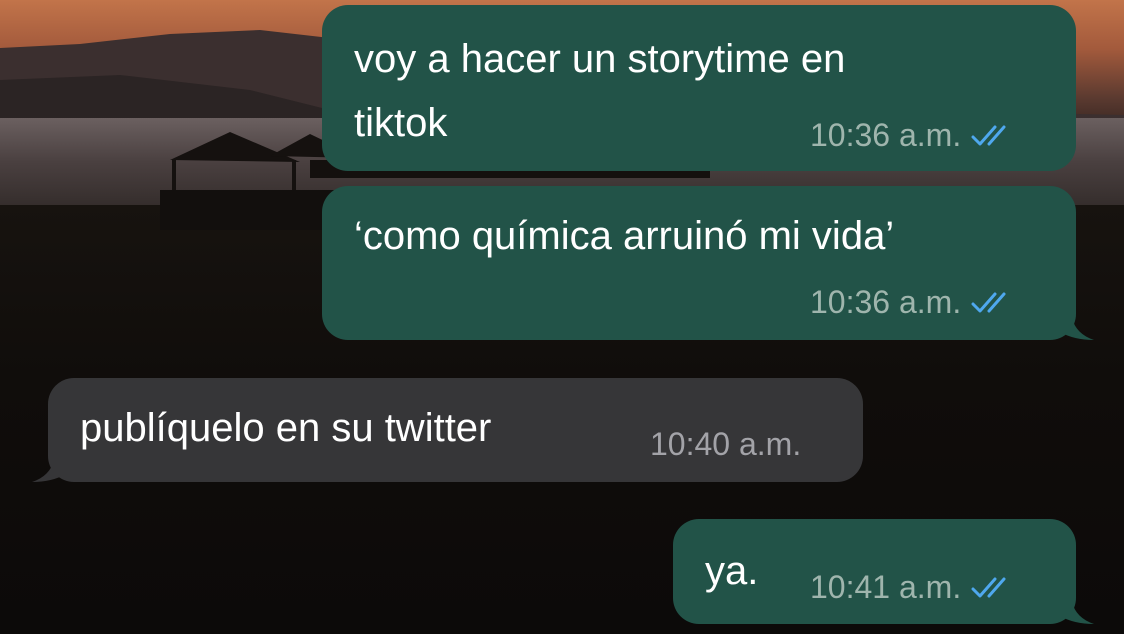 The image size is (1124, 634). What do you see at coordinates (599, 91) in the screenshot?
I see `message-text: voy a hacer un storytime en tiktok` at bounding box center [599, 91].